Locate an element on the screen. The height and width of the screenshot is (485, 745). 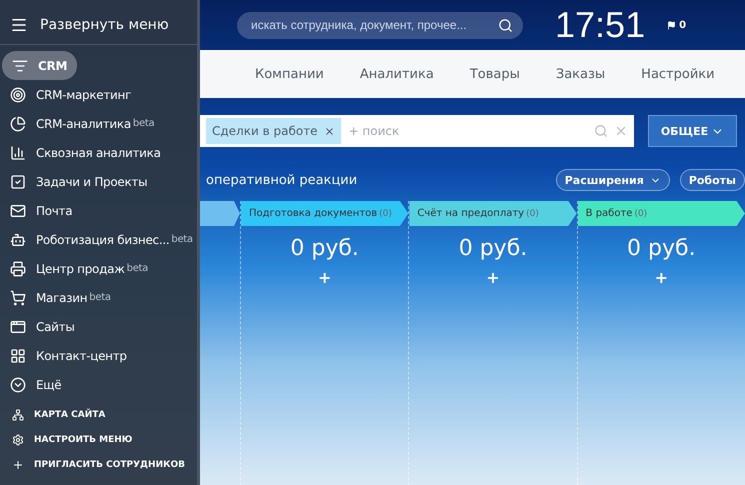
menu-item: CRM-маркетинг is located at coordinates (71, 94).